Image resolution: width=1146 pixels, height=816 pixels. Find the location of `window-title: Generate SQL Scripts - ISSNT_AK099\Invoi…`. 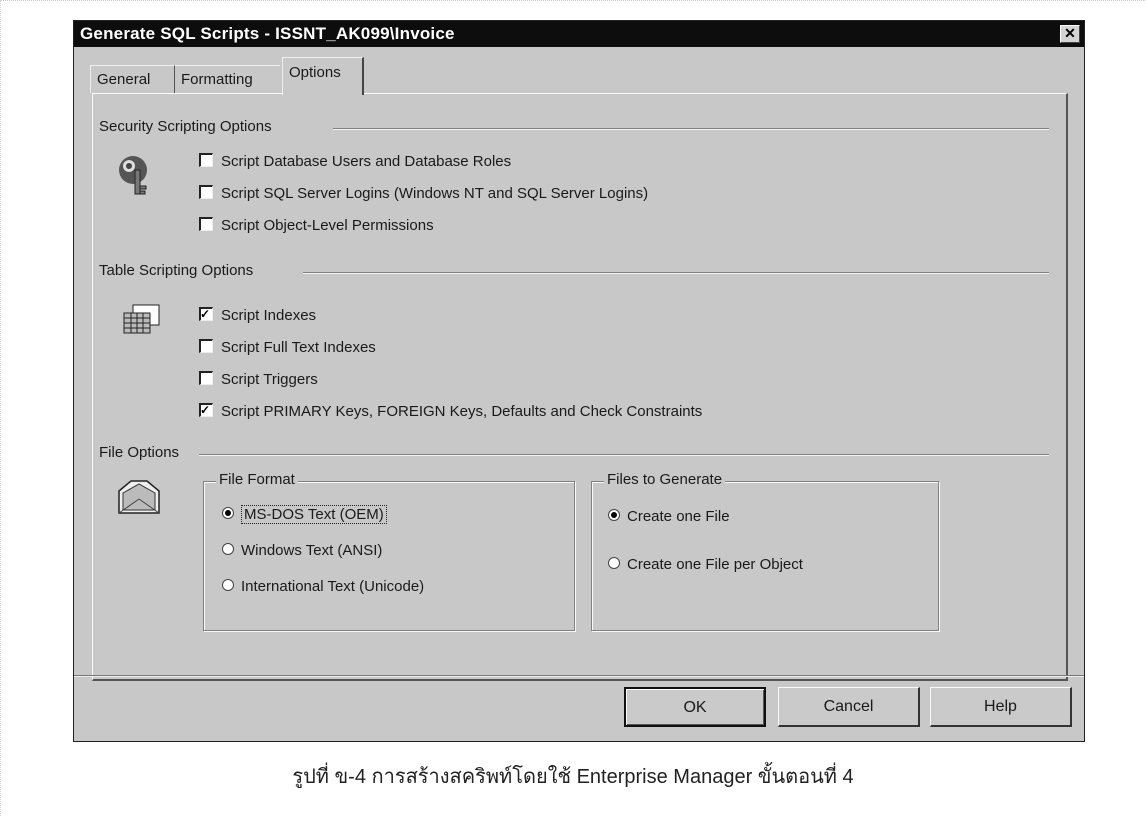

window-title: Generate SQL Scripts - ISSNT_AK099\Invoi… is located at coordinates (579, 34).